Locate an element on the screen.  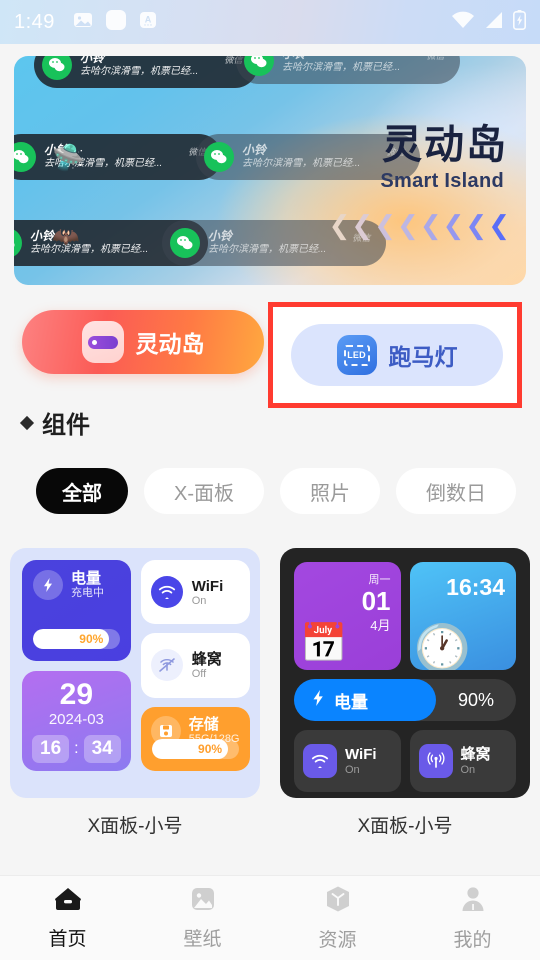
calendar-tile: 周一 01 4月 📅 is located at coordinates (347, 616).